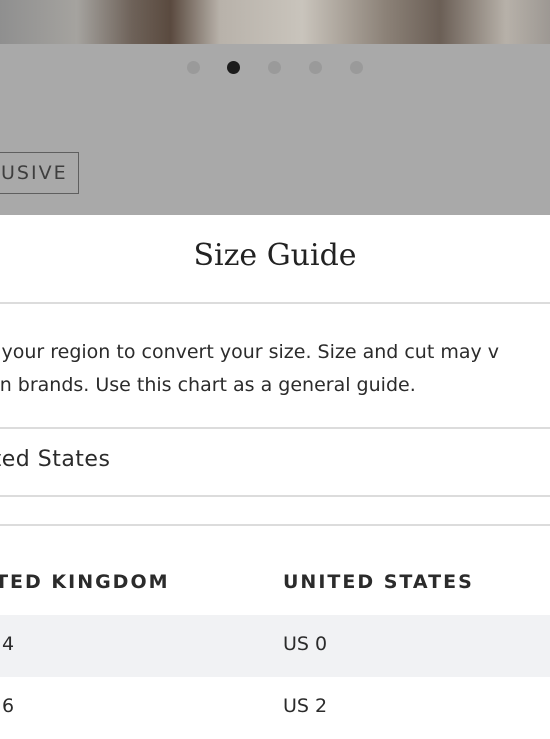  What do you see at coordinates (378, 582) in the screenshot?
I see `column-header-us: UNITED STATES` at bounding box center [378, 582].